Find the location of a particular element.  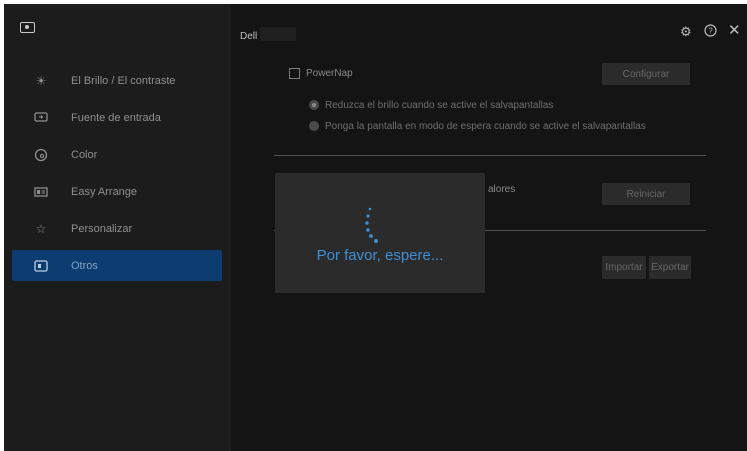

help-icon: ? is located at coordinates (710, 32).